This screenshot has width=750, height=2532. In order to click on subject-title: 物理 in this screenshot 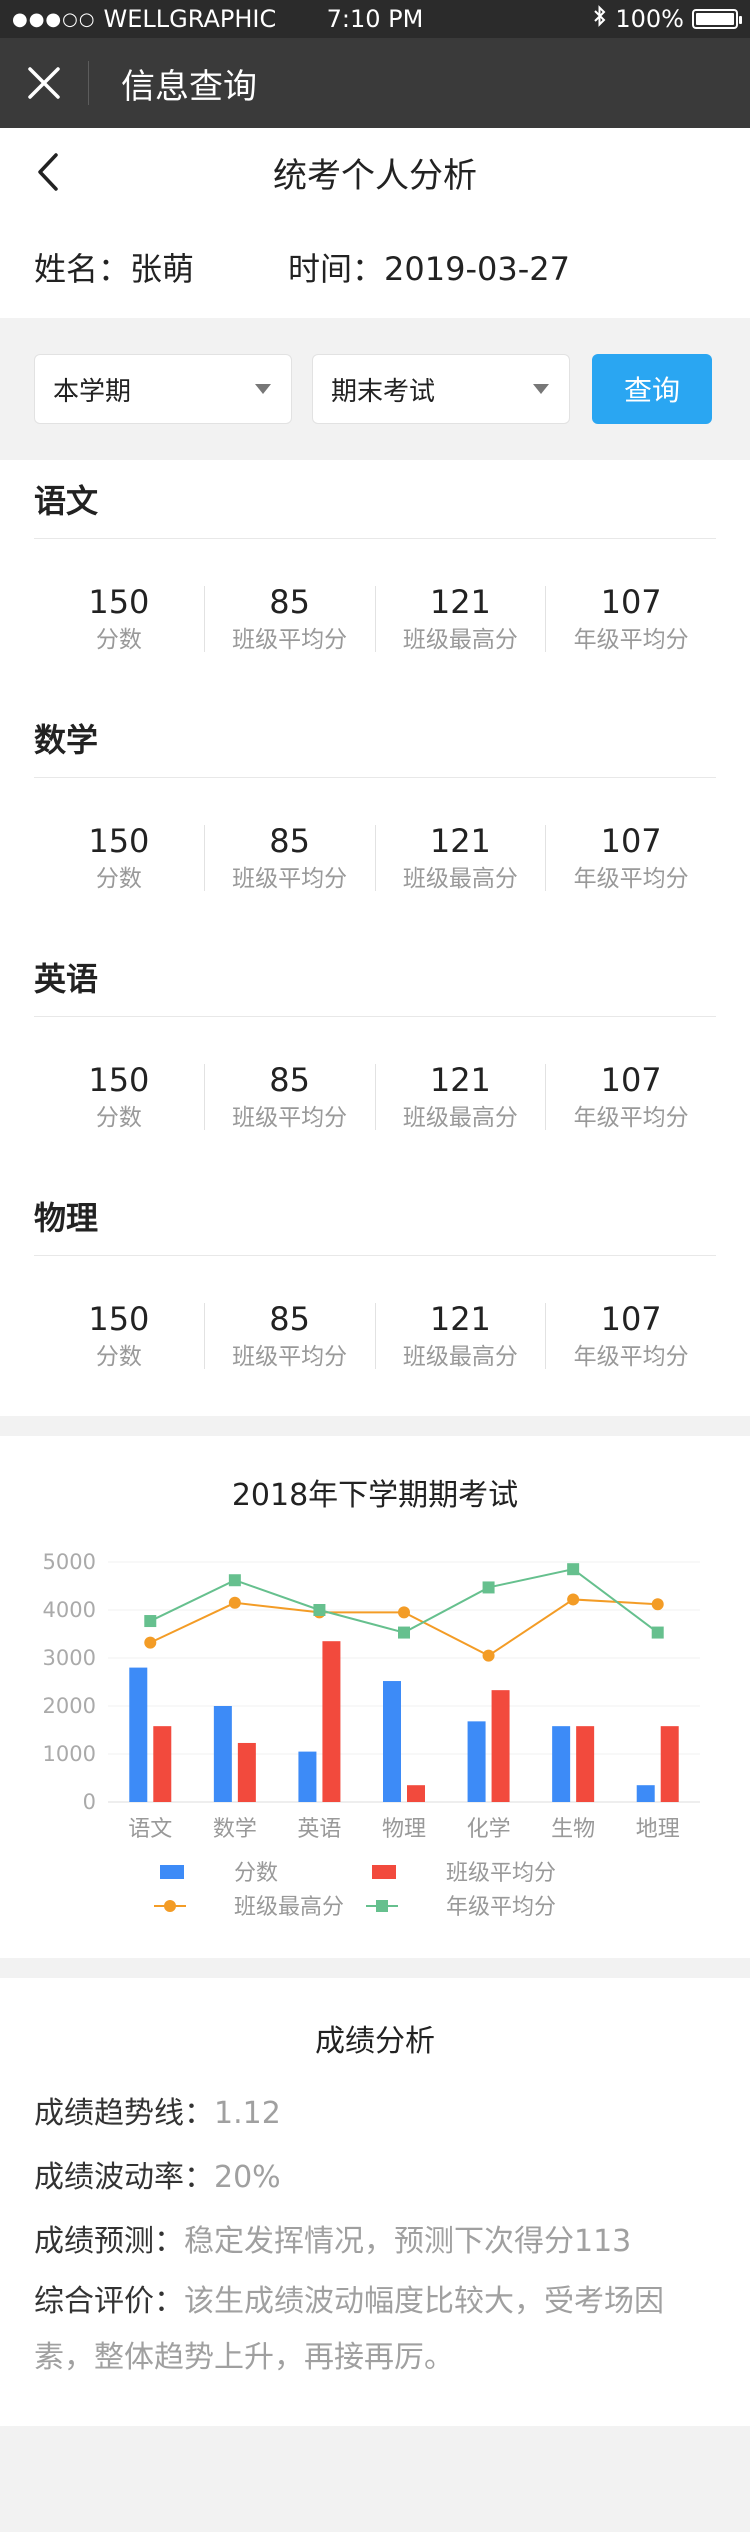, I will do `click(375, 1216)`.